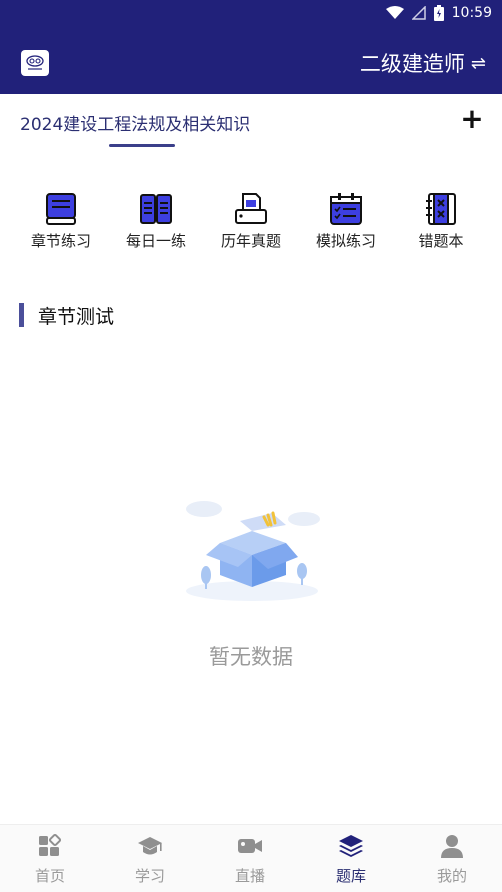  Describe the element at coordinates (251, 208) in the screenshot. I see `printer-exam-icon` at that location.